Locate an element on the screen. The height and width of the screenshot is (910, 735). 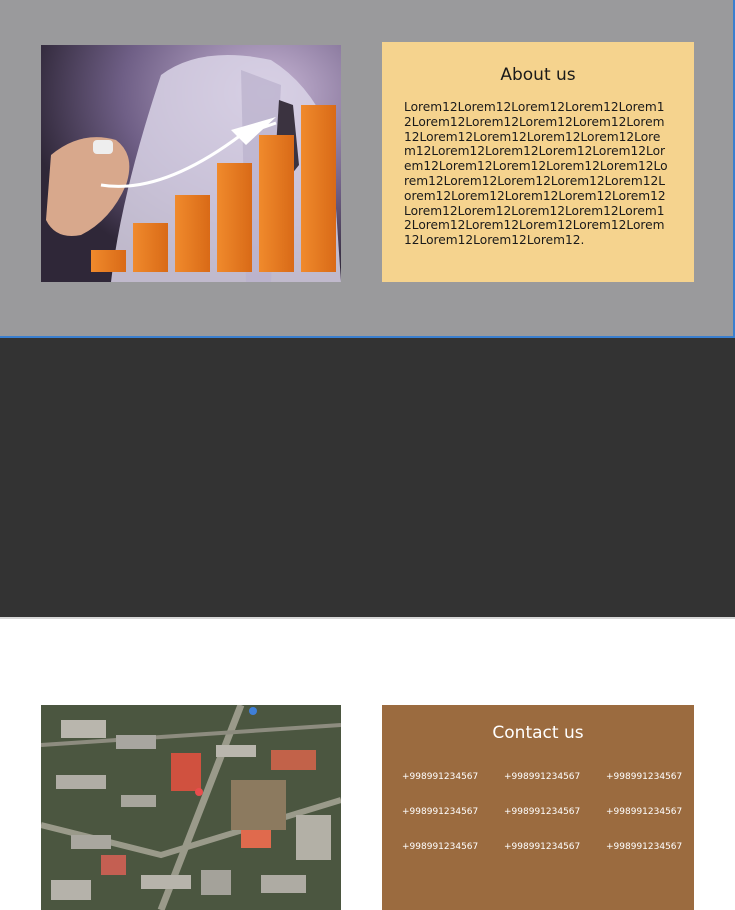
growth-chart-illustration is located at coordinates (191, 163).